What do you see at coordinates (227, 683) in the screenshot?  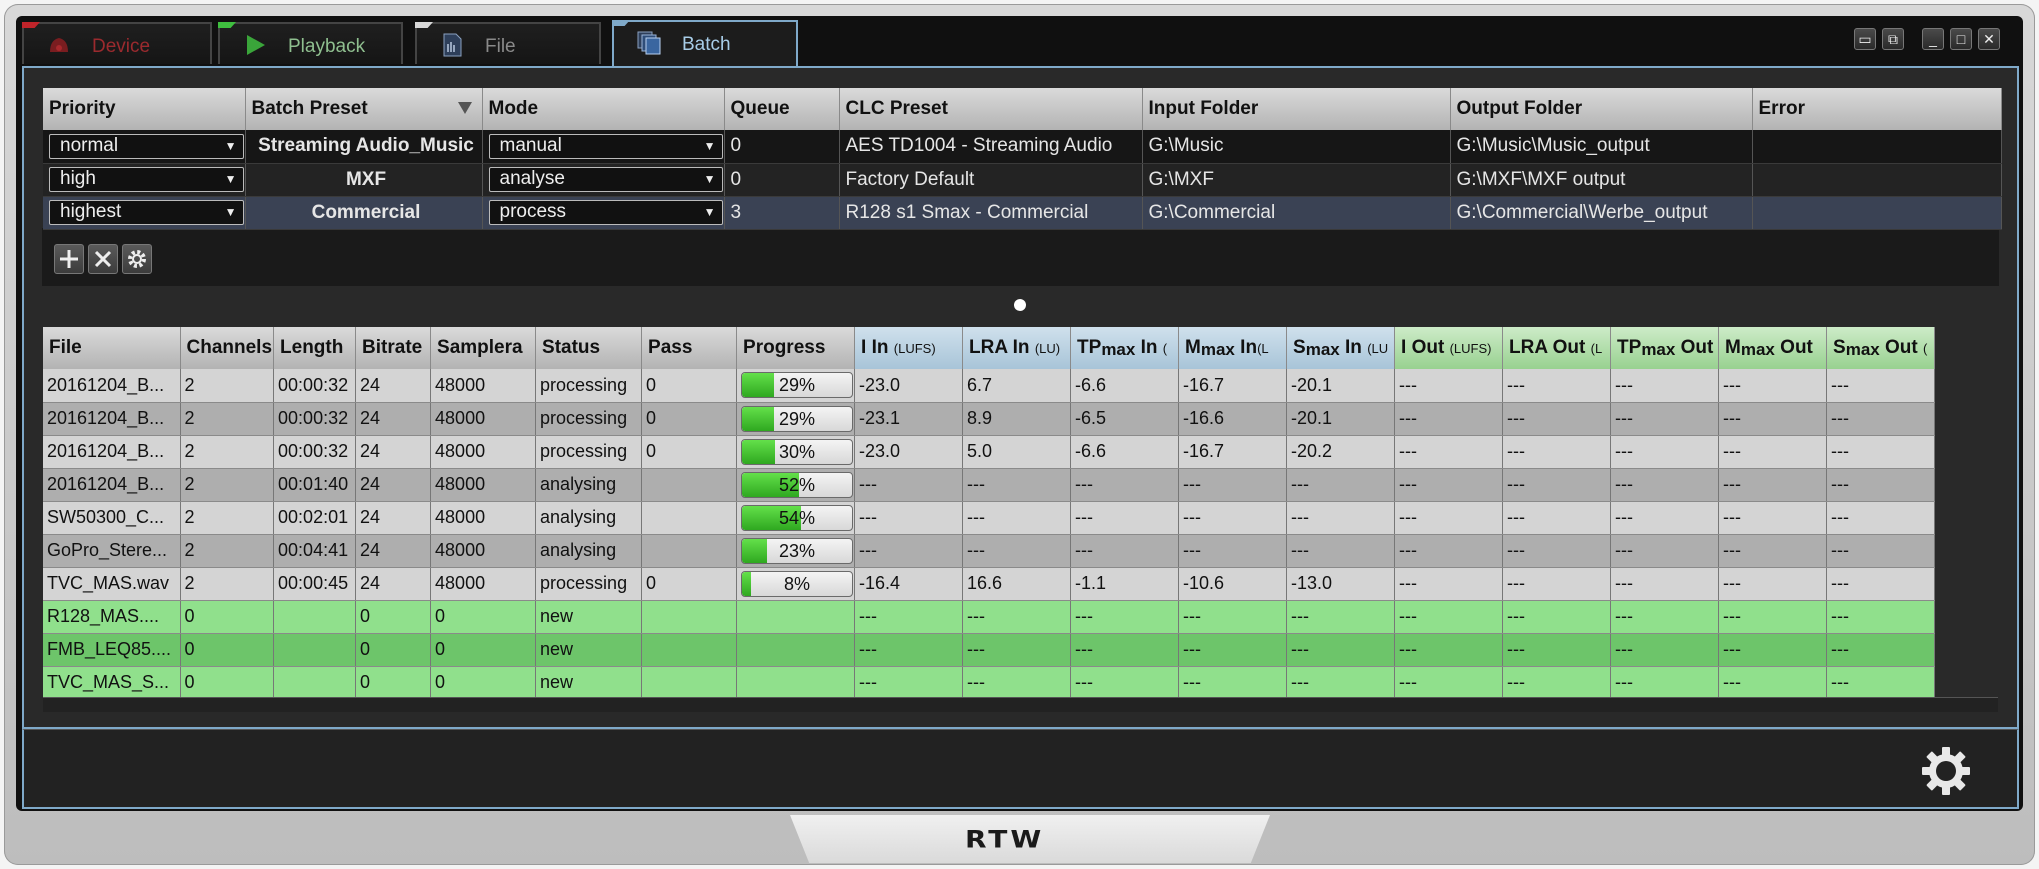 I see `channels-cell: 0` at bounding box center [227, 683].